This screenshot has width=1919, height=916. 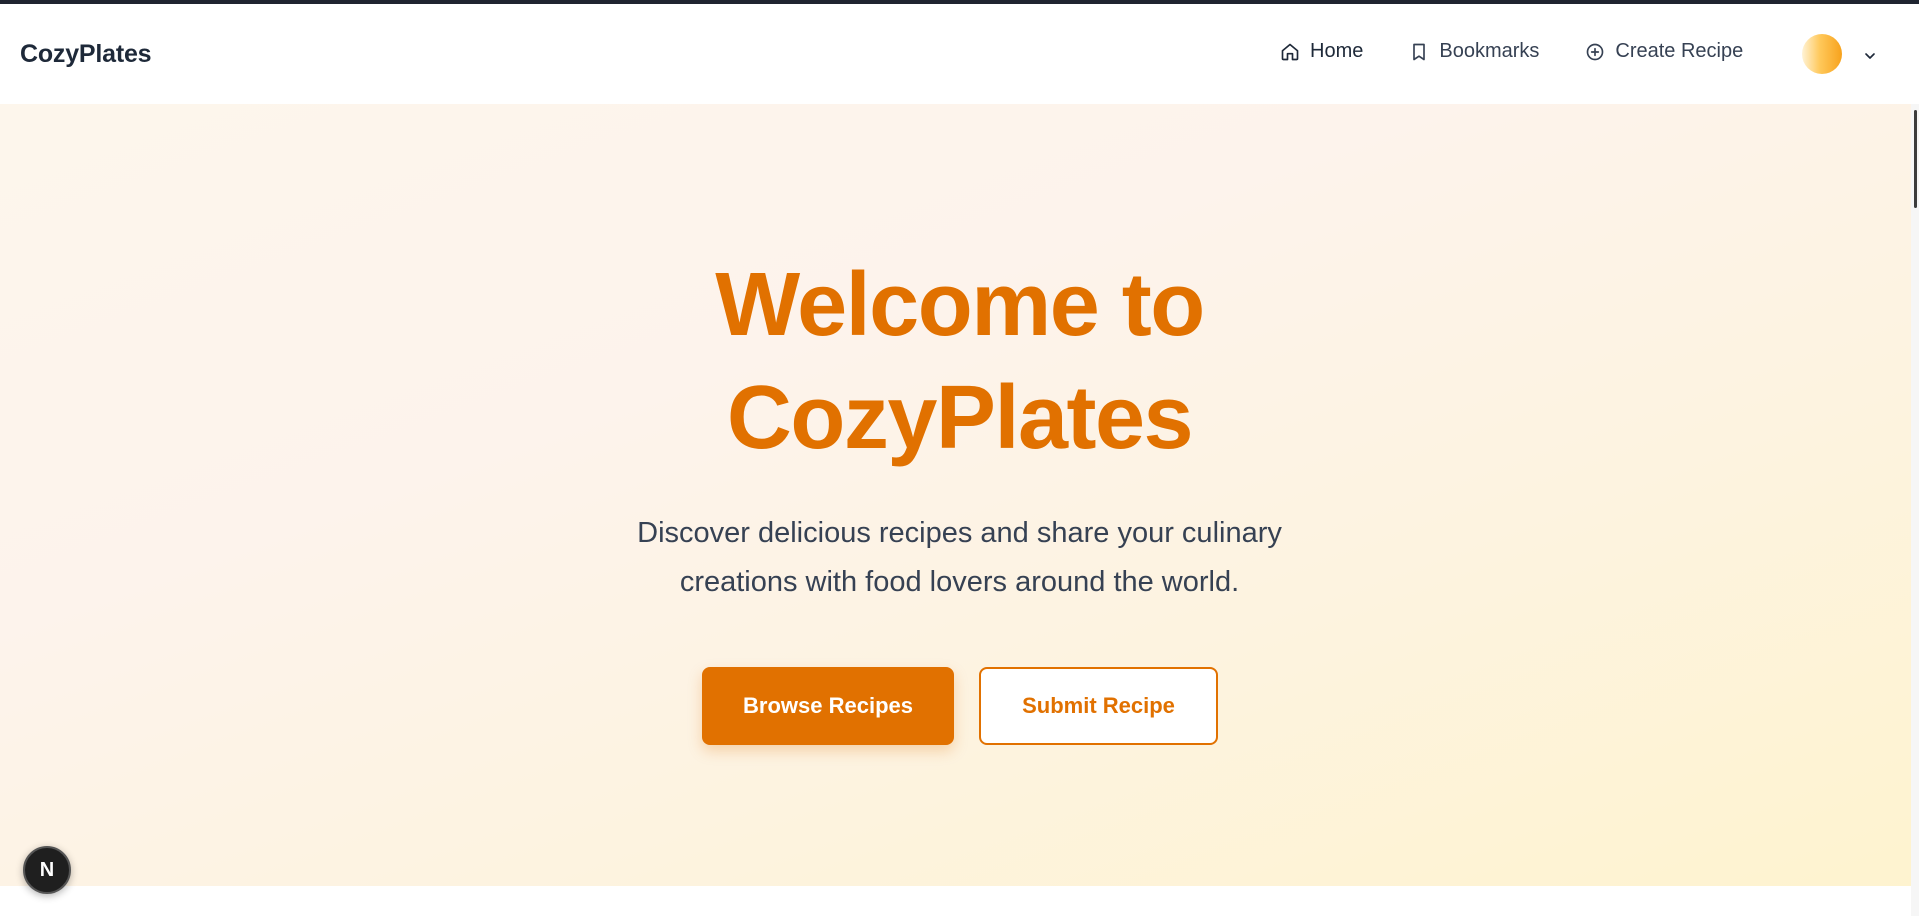 I want to click on scrollbar-track, so click(x=1915, y=510).